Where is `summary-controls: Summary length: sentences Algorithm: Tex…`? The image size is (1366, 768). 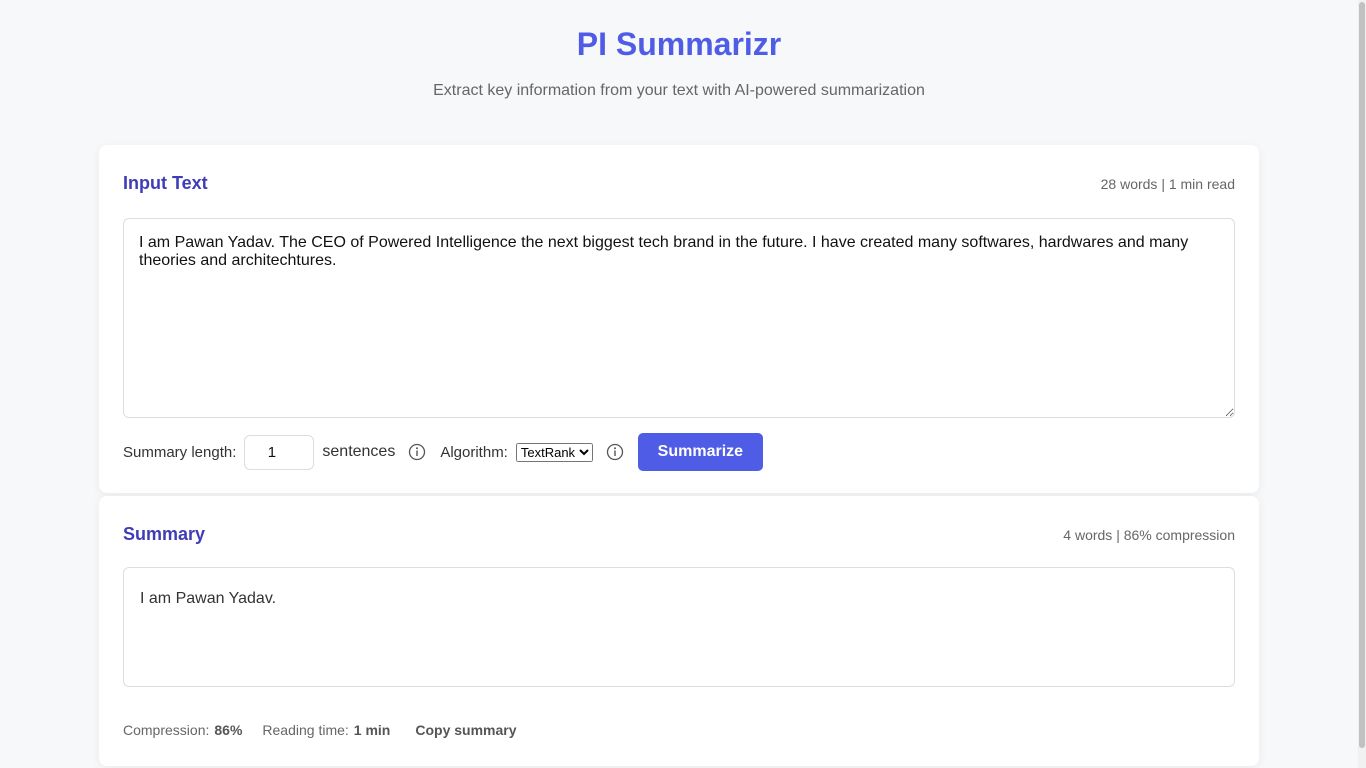 summary-controls: Summary length: sentences Algorithm: Tex… is located at coordinates (443, 452).